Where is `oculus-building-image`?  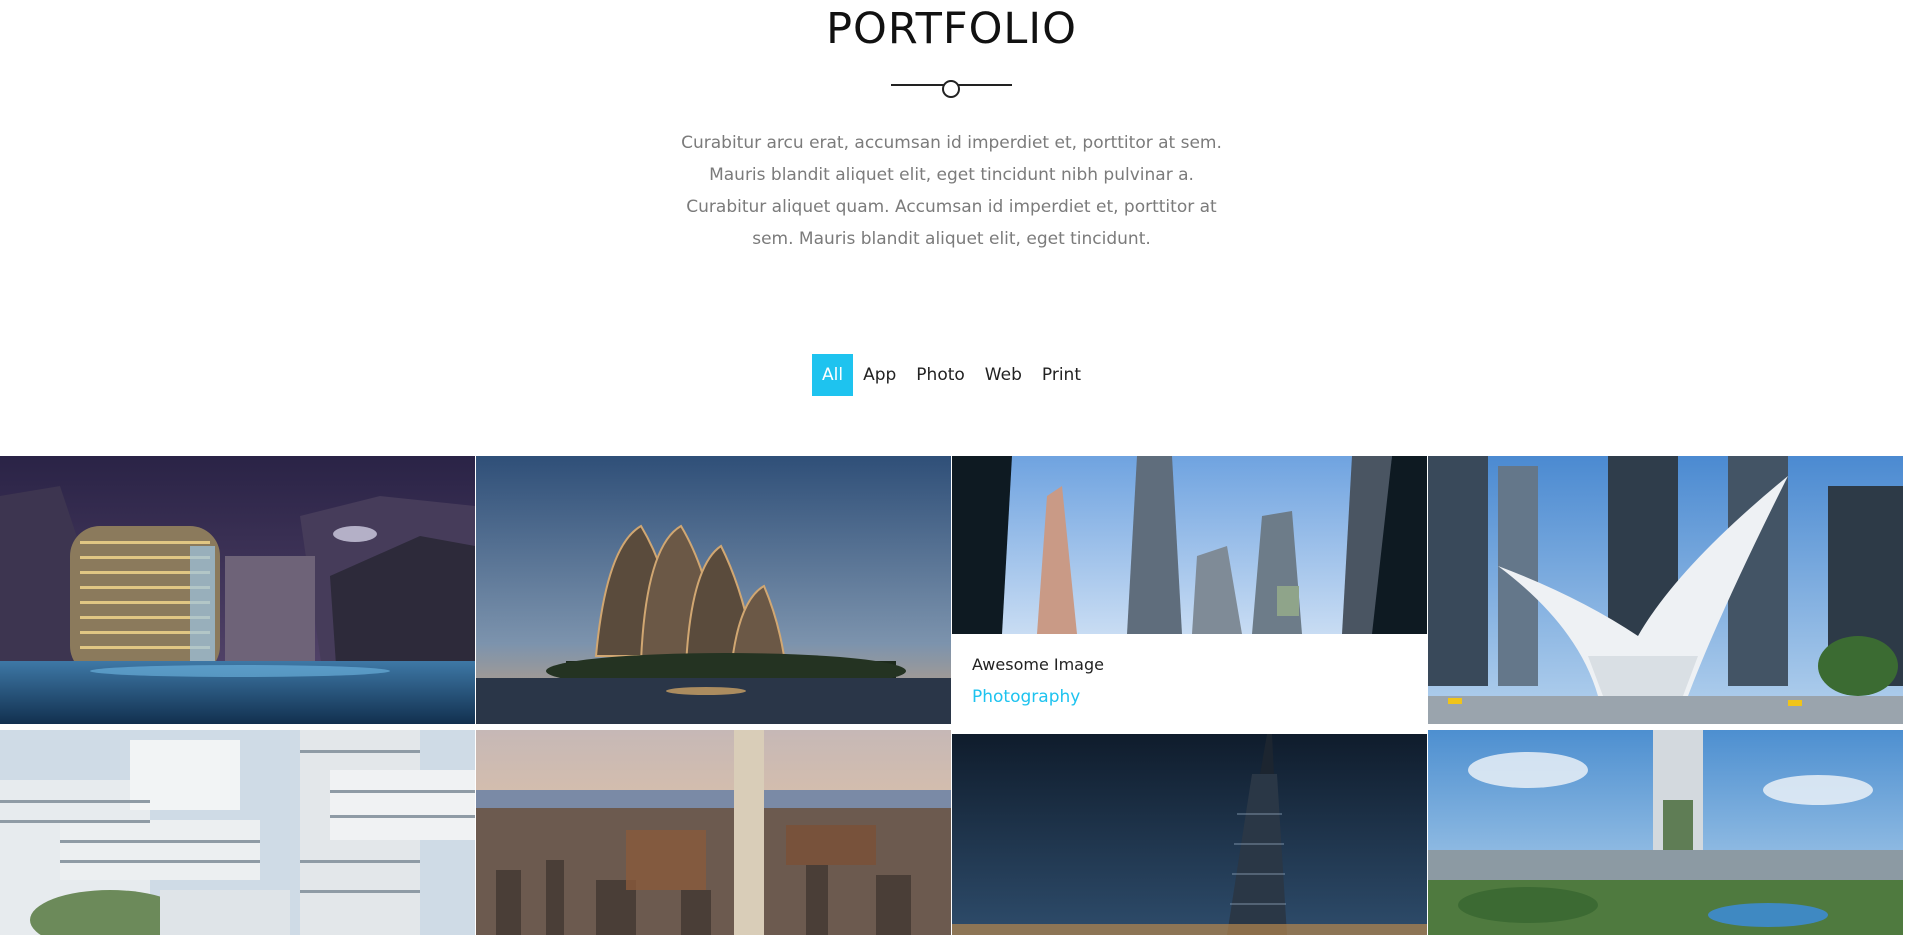 oculus-building-image is located at coordinates (1665, 590).